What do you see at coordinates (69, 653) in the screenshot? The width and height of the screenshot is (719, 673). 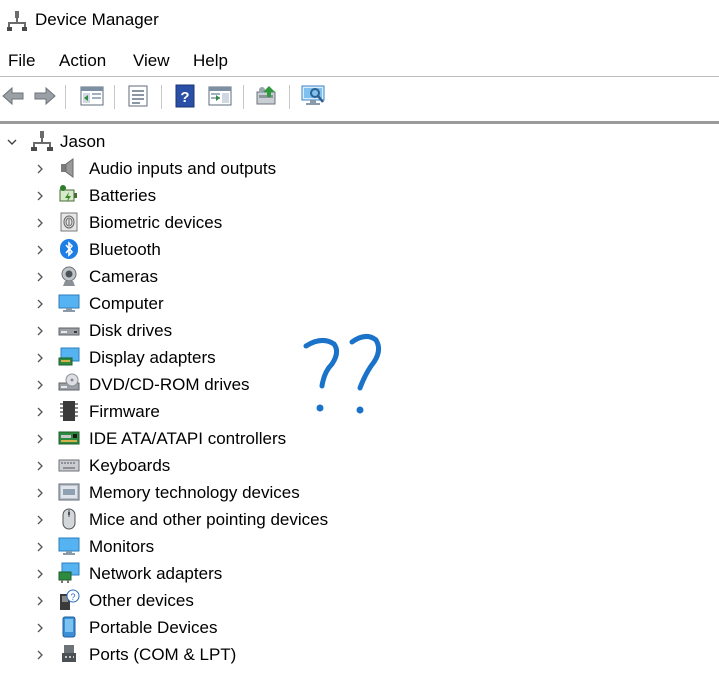 I see `port-icon` at bounding box center [69, 653].